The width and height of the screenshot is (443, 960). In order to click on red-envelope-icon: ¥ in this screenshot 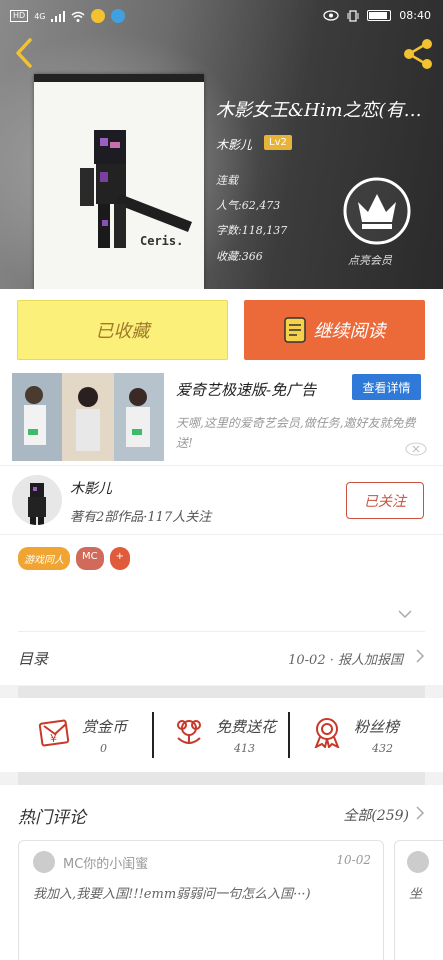, I will do `click(54, 733)`.